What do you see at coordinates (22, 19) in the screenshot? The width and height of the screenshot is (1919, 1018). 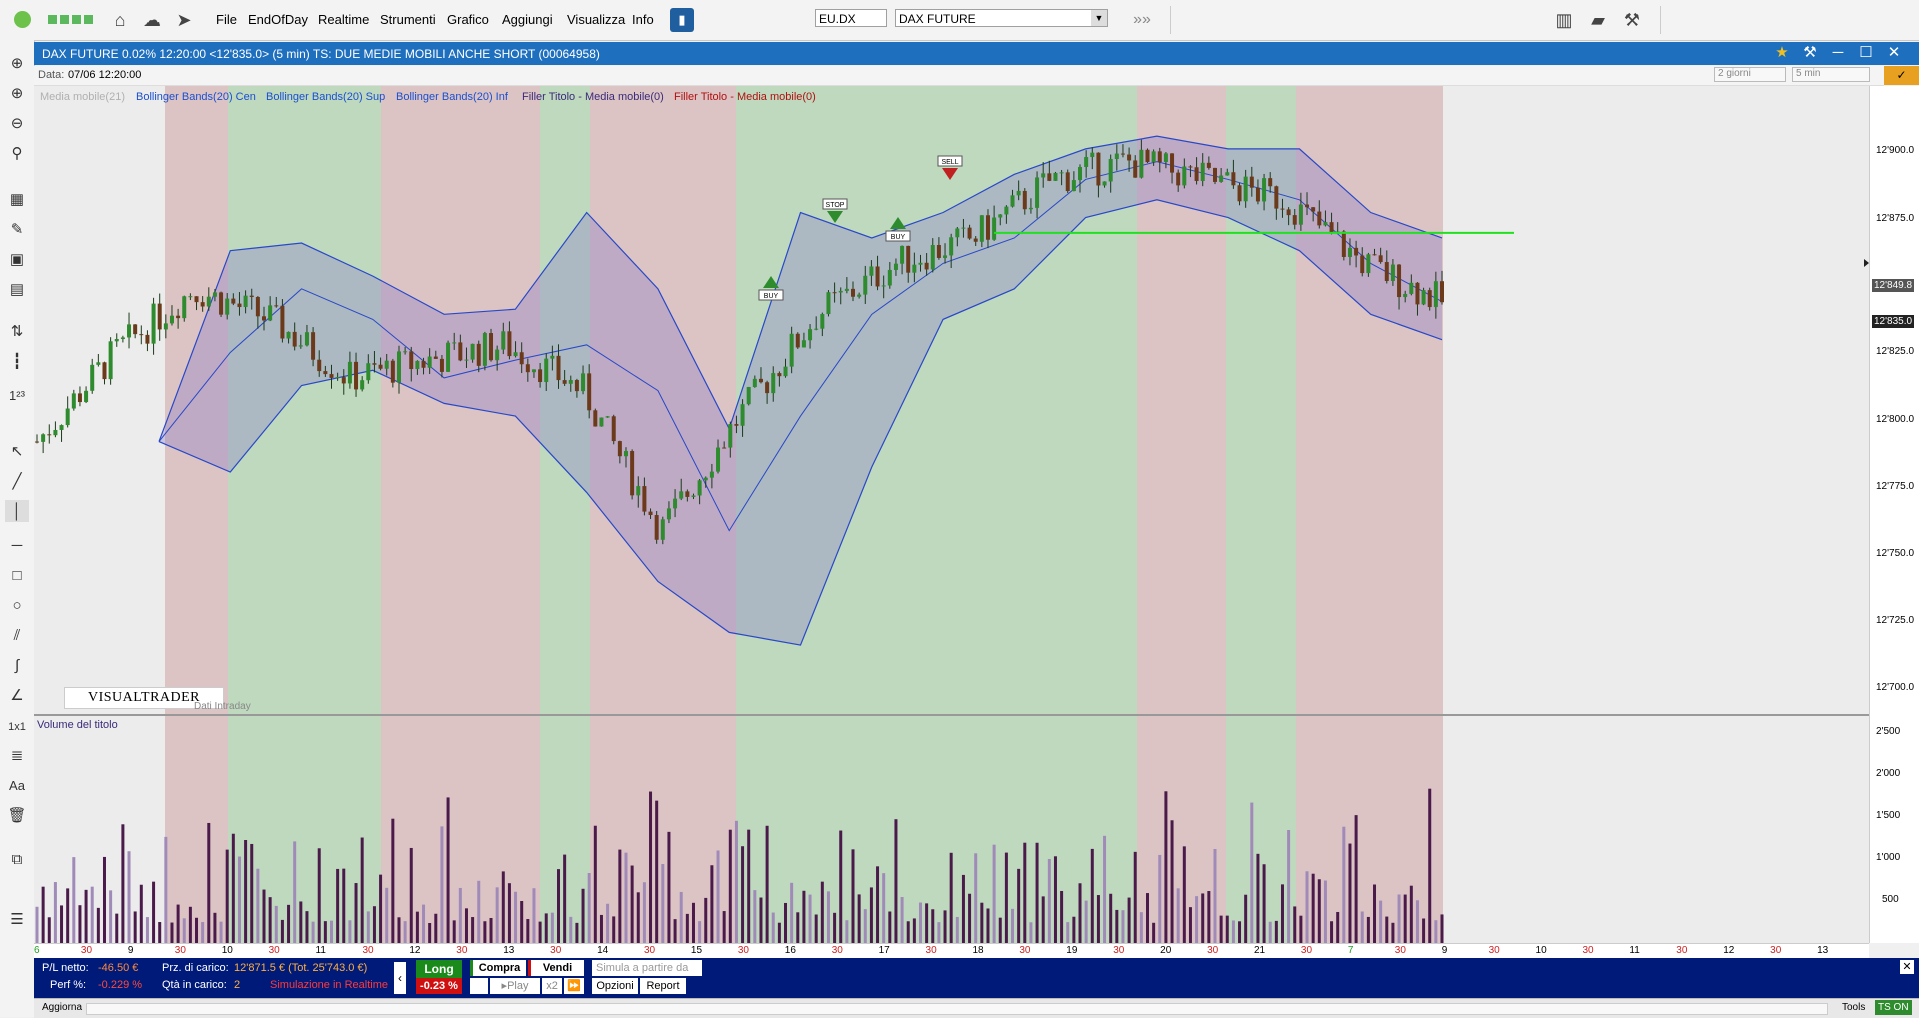 I see `connection-status-icon` at bounding box center [22, 19].